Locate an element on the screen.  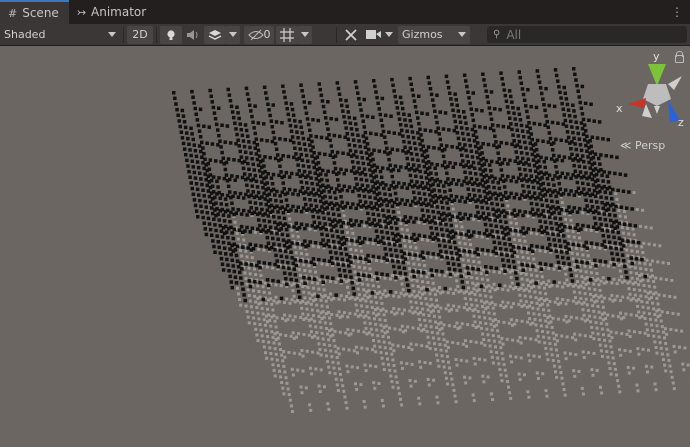
axis-x-label: x is located at coordinates (619, 108).